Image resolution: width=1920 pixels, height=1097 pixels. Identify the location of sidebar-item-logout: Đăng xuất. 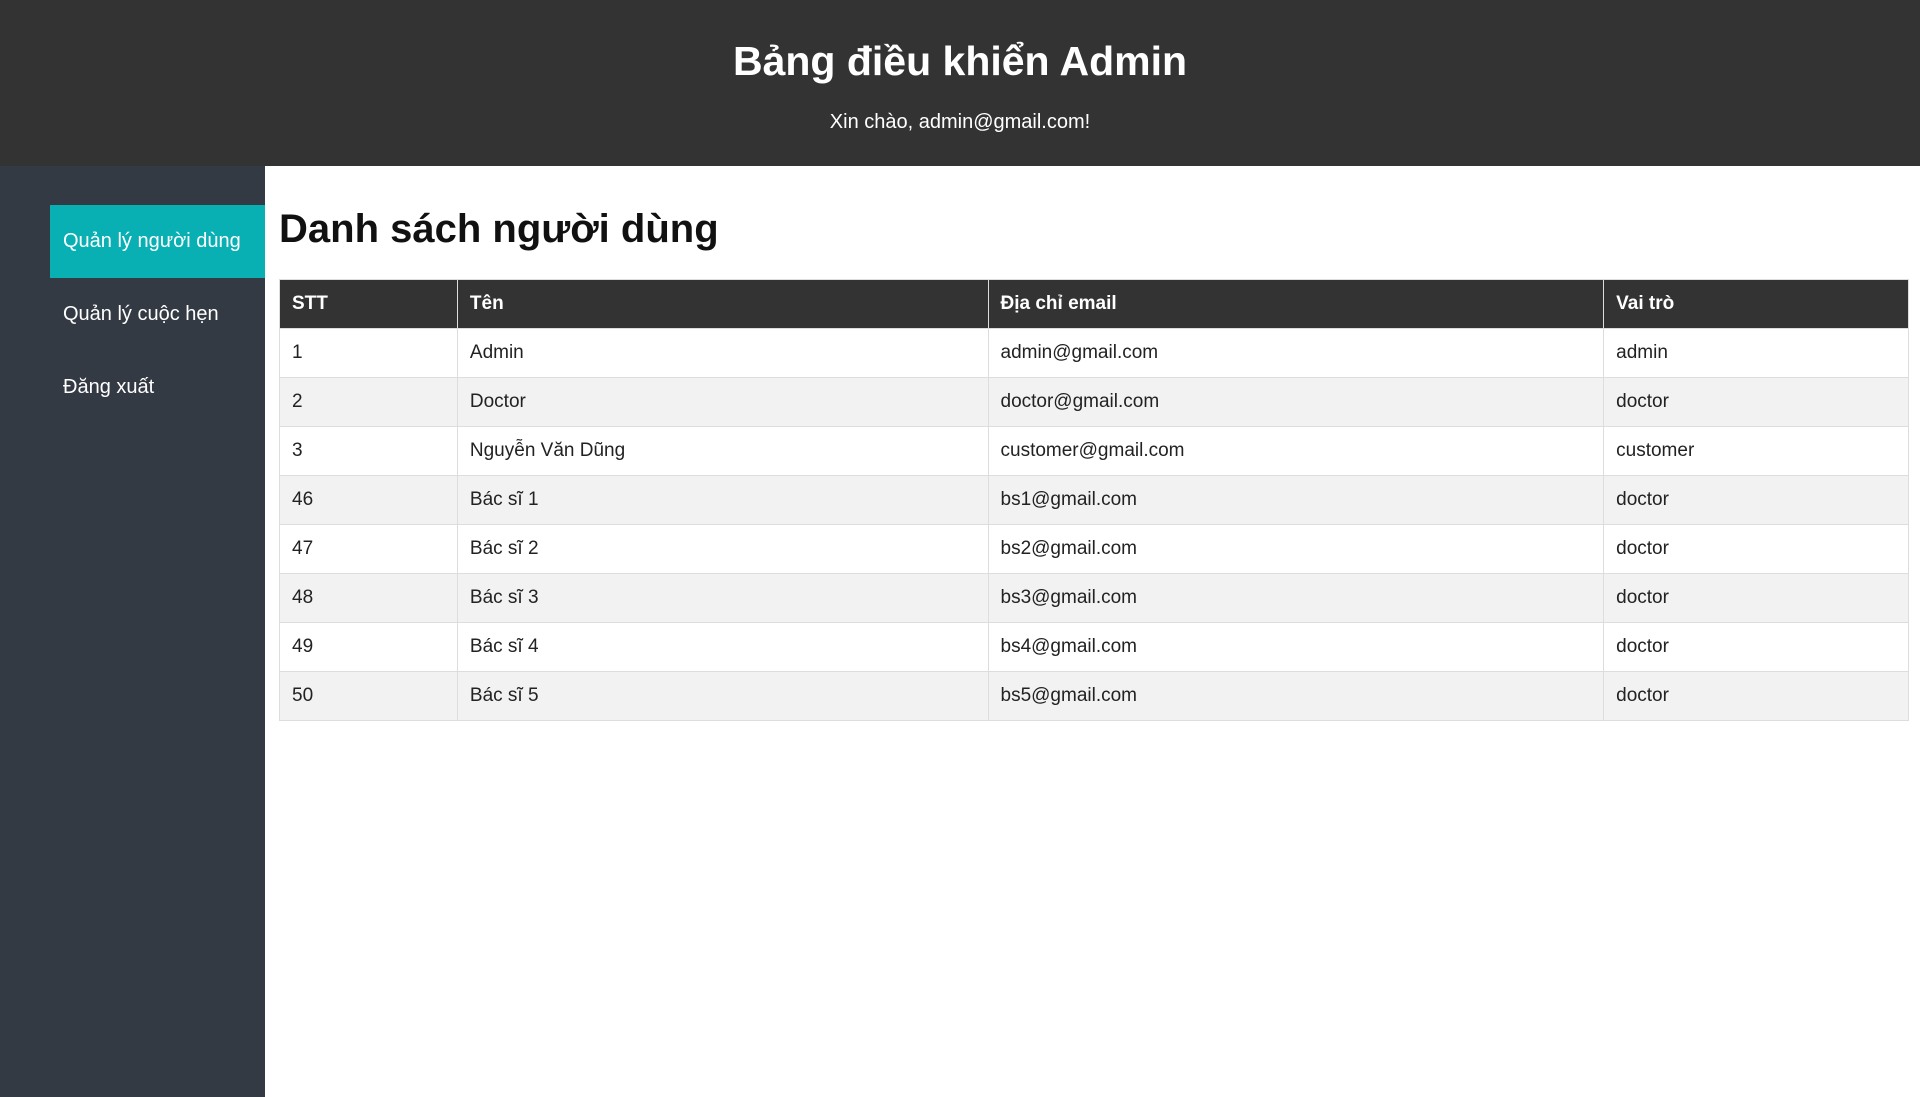
(157, 387).